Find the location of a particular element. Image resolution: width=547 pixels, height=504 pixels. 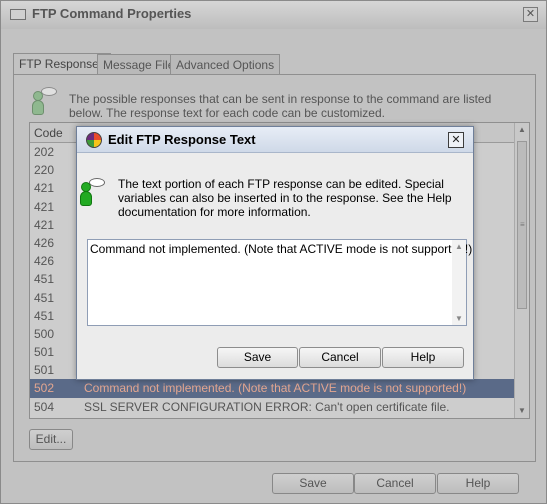

dialog-title-bar: Edit FTP Response Text ✕ is located at coordinates (275, 140).